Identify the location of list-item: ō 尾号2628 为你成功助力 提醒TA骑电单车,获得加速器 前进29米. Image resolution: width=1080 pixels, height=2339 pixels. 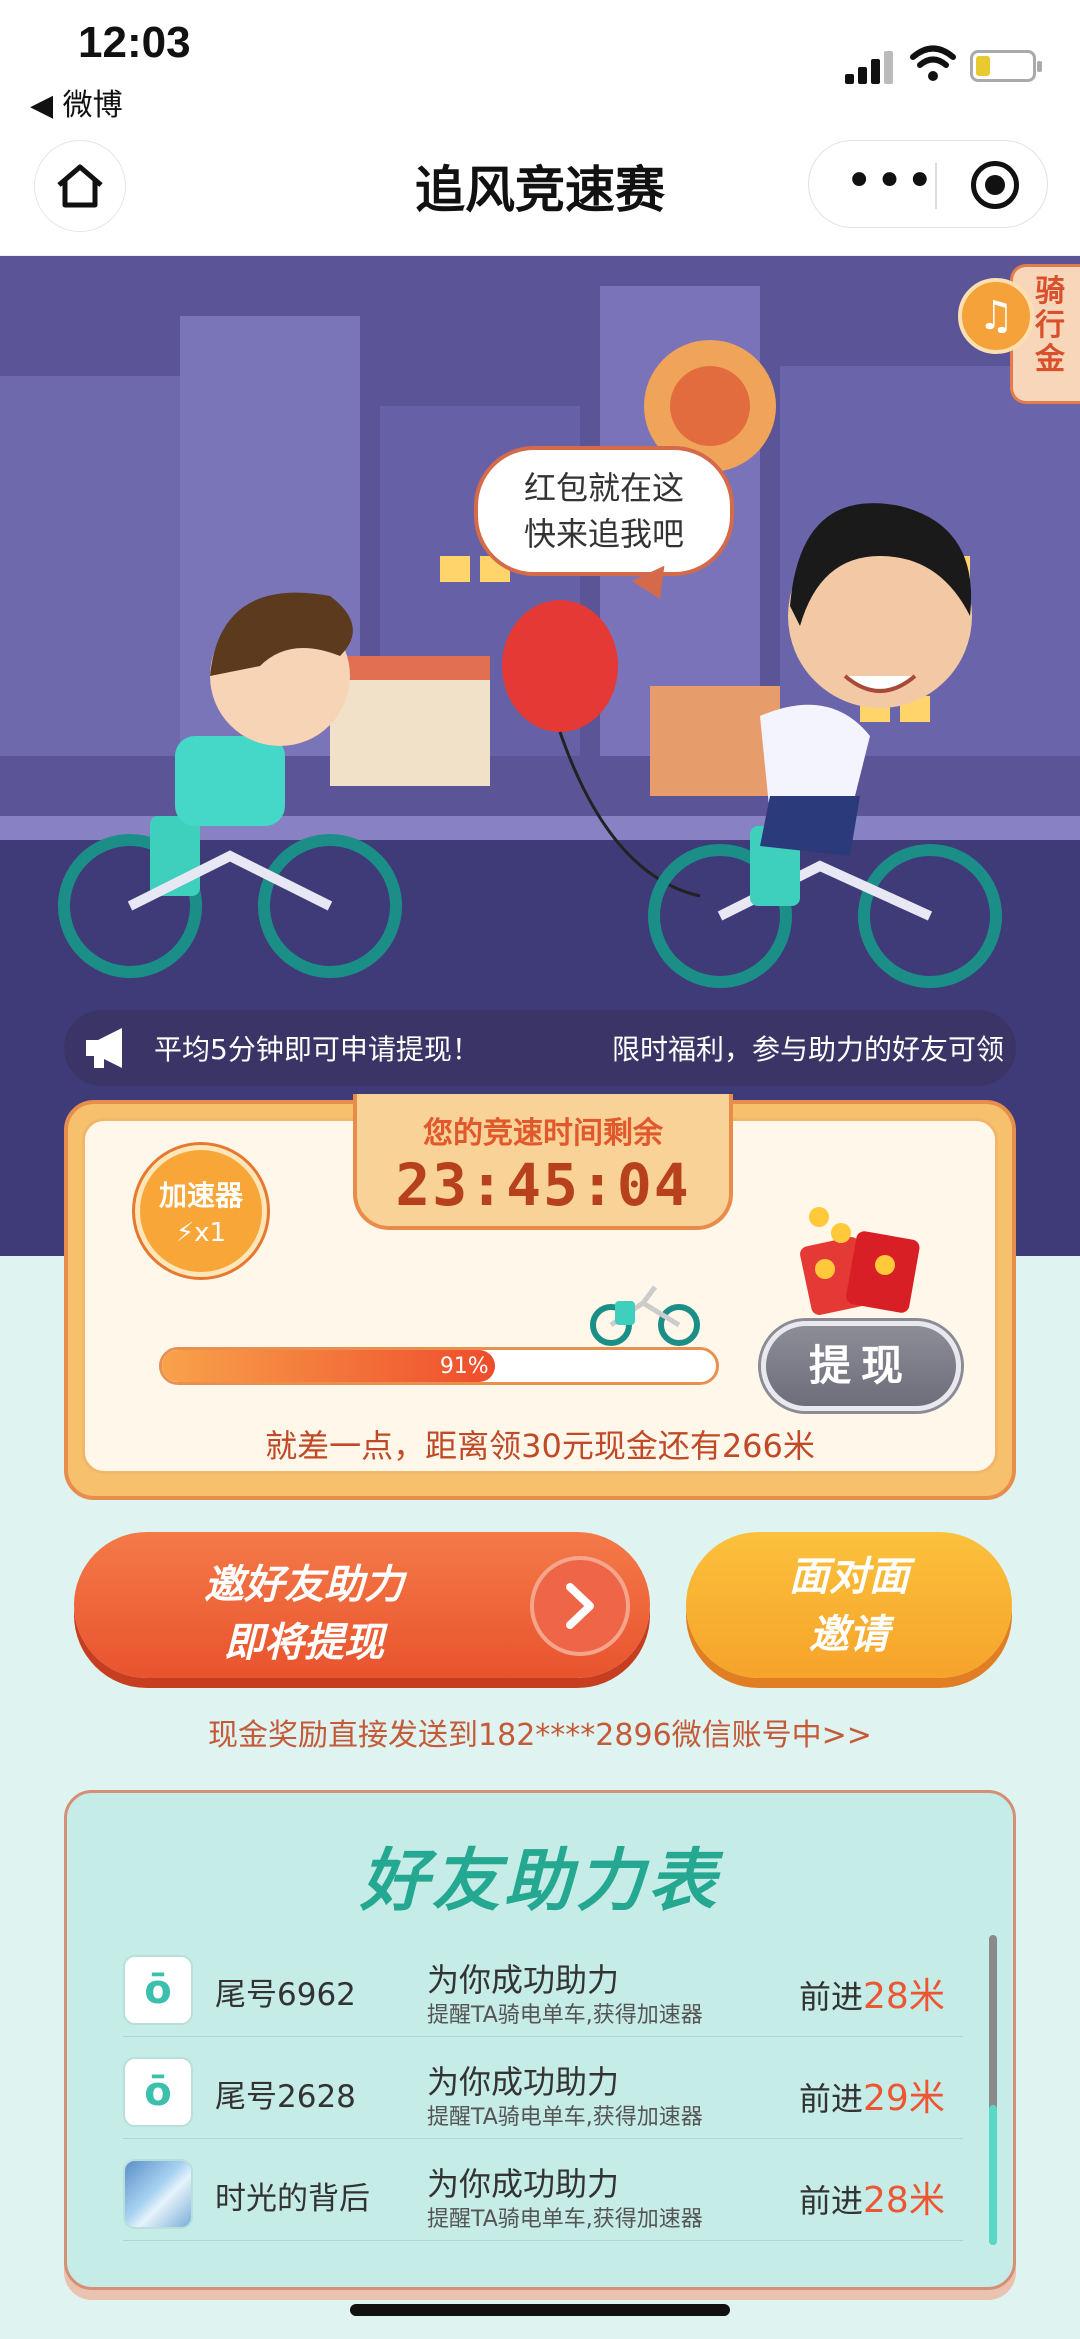
(543, 2088).